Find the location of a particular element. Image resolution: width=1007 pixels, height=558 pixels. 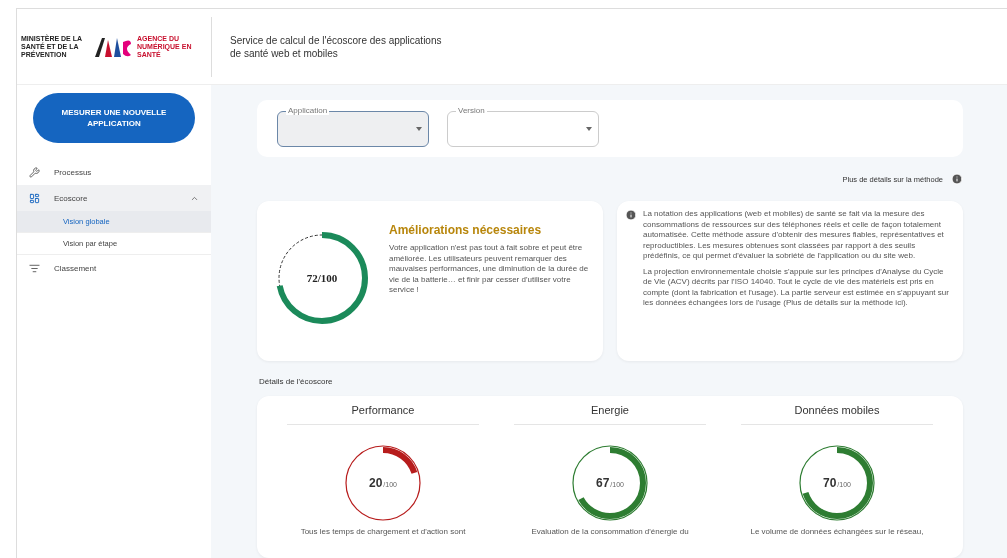

metric-title: Performance is located at coordinates (383, 414).